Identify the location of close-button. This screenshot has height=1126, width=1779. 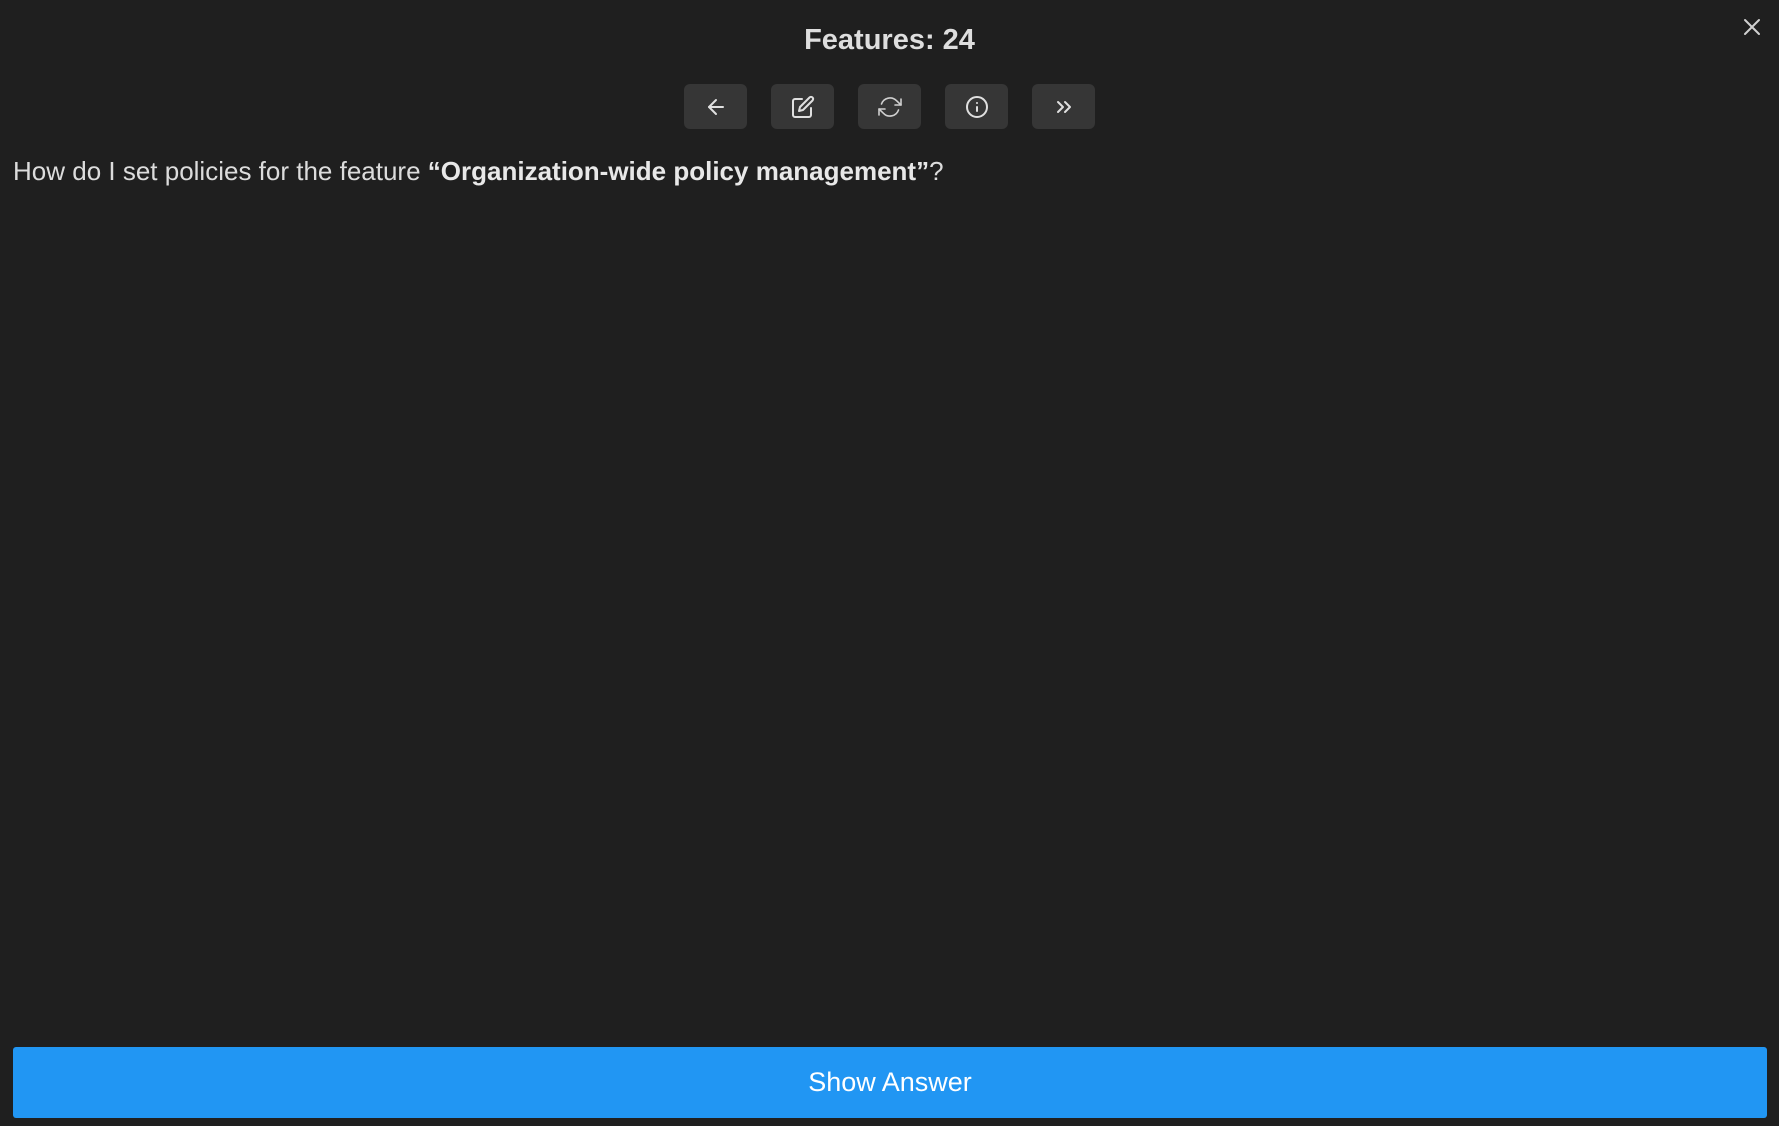
(1752, 27).